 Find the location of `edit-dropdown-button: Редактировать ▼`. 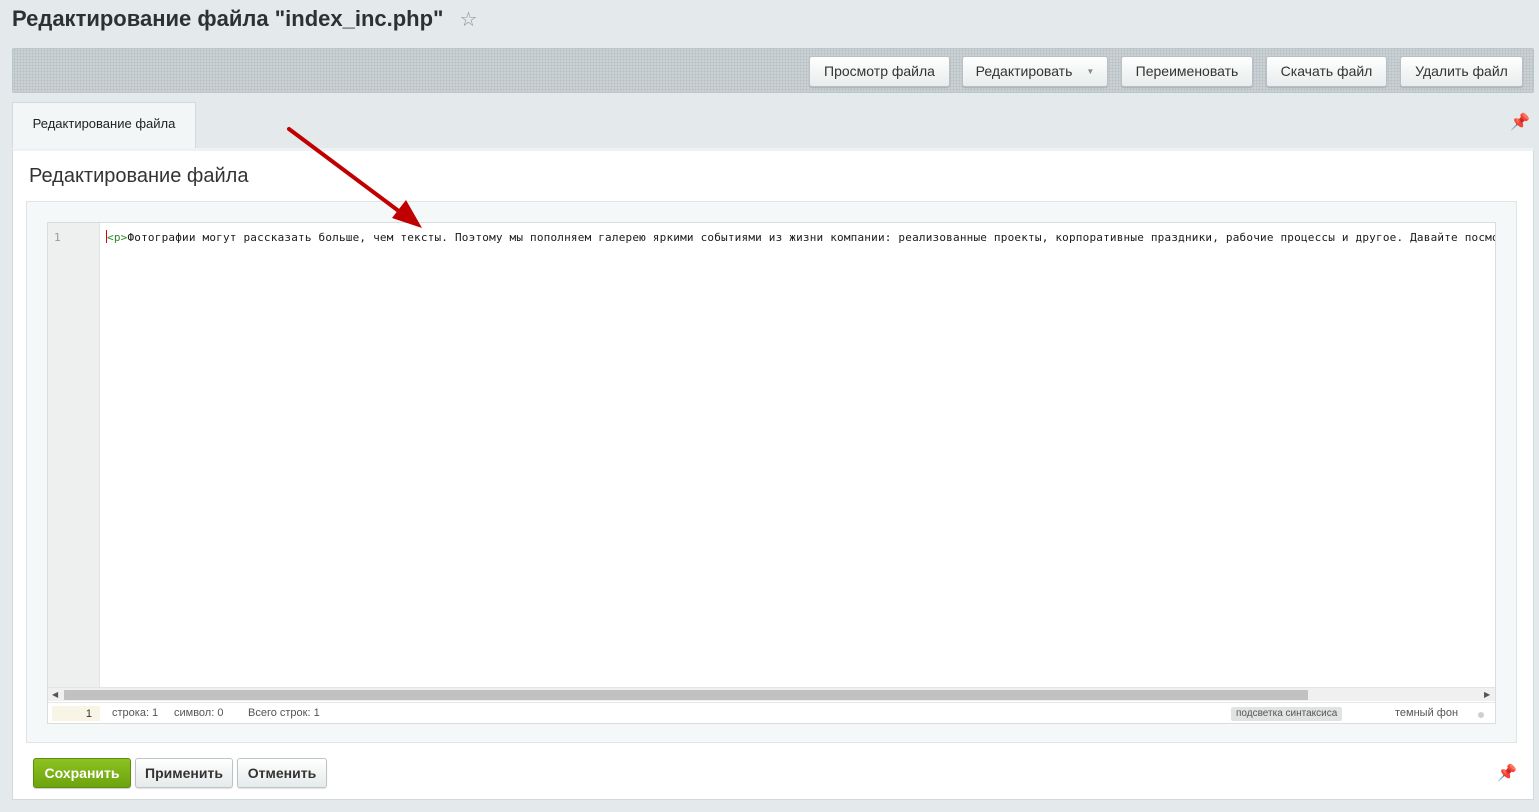

edit-dropdown-button: Редактировать ▼ is located at coordinates (1035, 71).